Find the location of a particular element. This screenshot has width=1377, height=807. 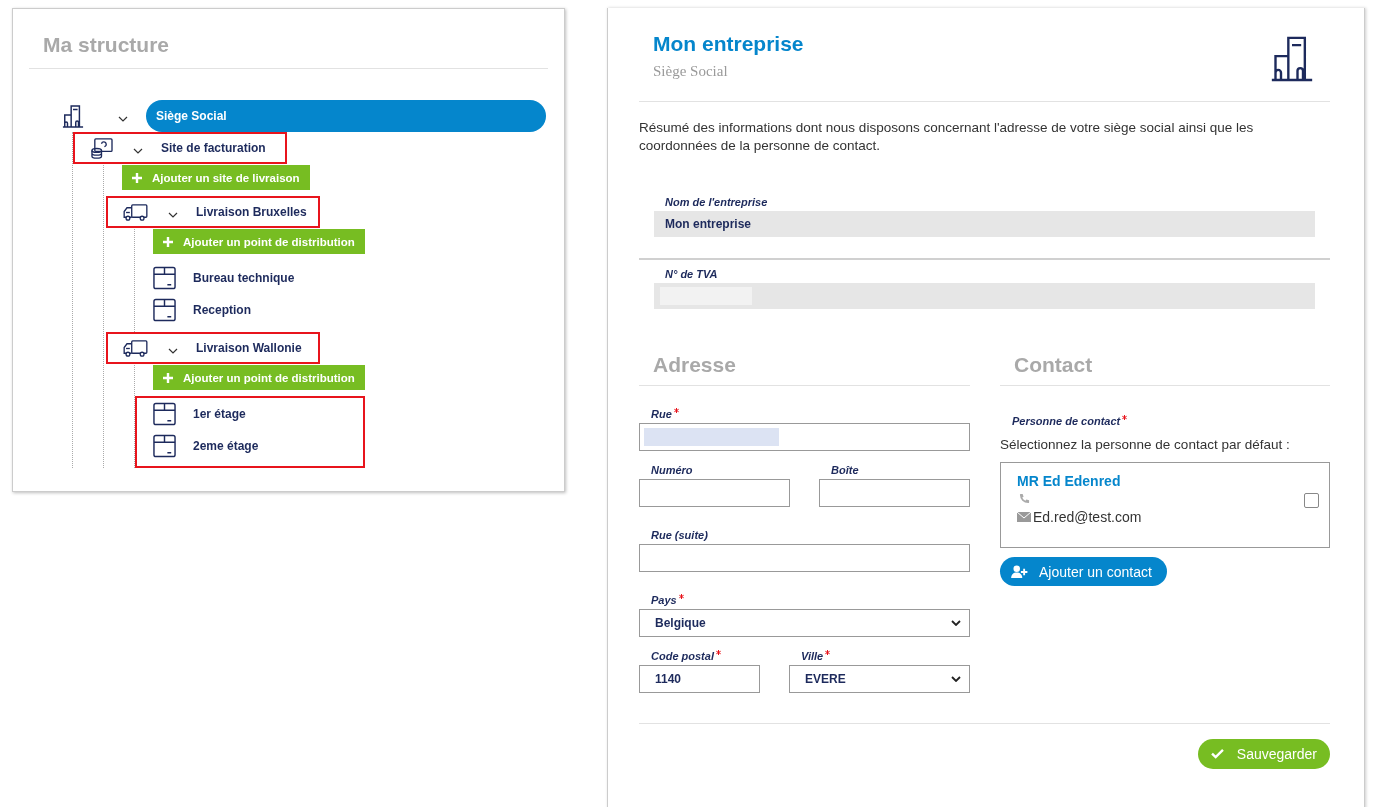

add-user-icon is located at coordinates (1019, 571).